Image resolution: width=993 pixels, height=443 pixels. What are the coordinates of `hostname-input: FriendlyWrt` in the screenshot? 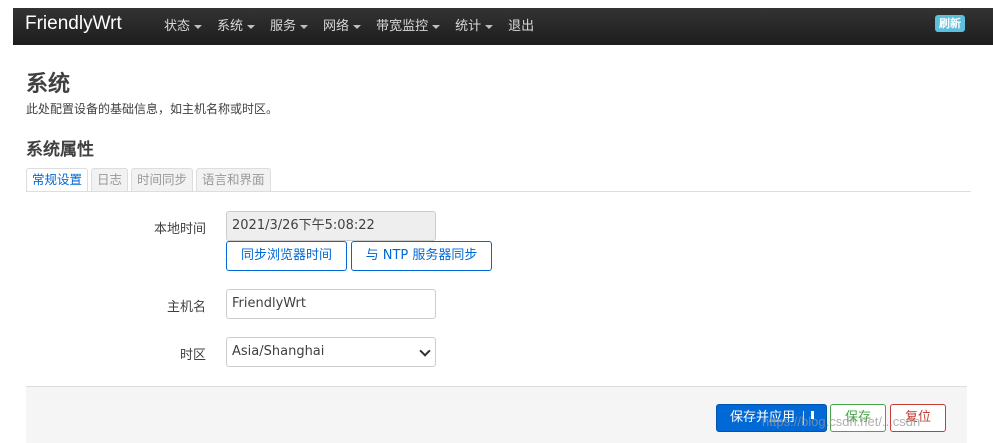 It's located at (331, 304).